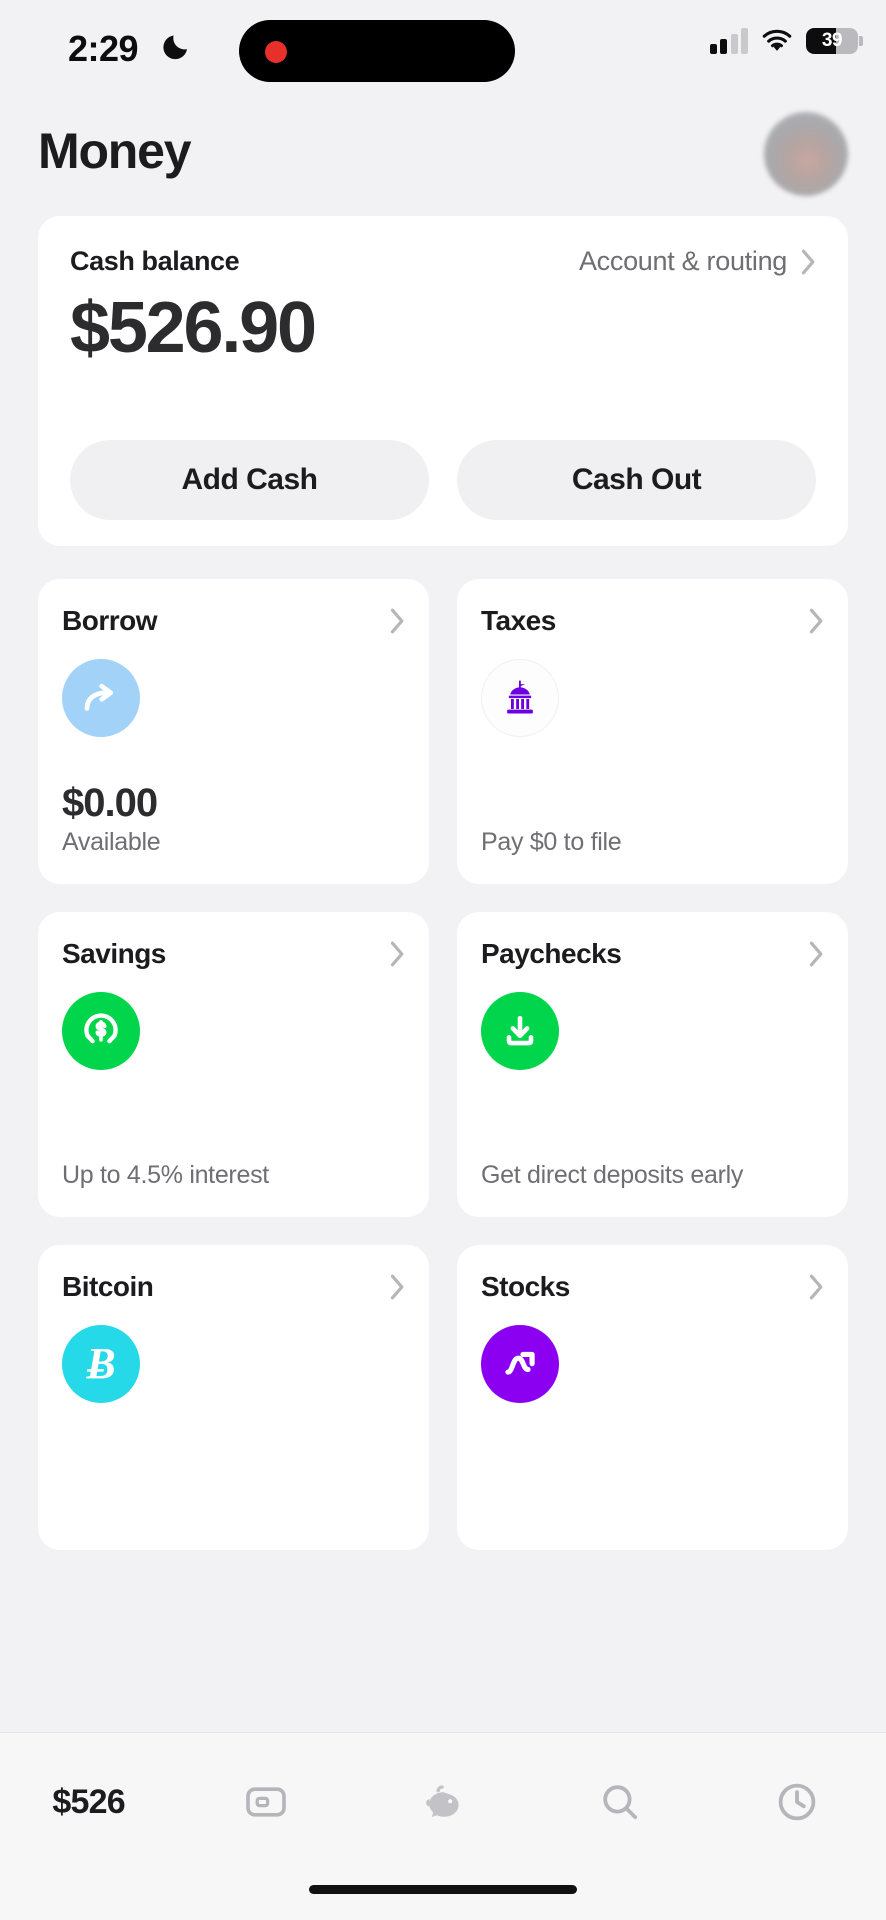 The image size is (886, 1920). What do you see at coordinates (111, 842) in the screenshot?
I see `tile-subtitle: Available` at bounding box center [111, 842].